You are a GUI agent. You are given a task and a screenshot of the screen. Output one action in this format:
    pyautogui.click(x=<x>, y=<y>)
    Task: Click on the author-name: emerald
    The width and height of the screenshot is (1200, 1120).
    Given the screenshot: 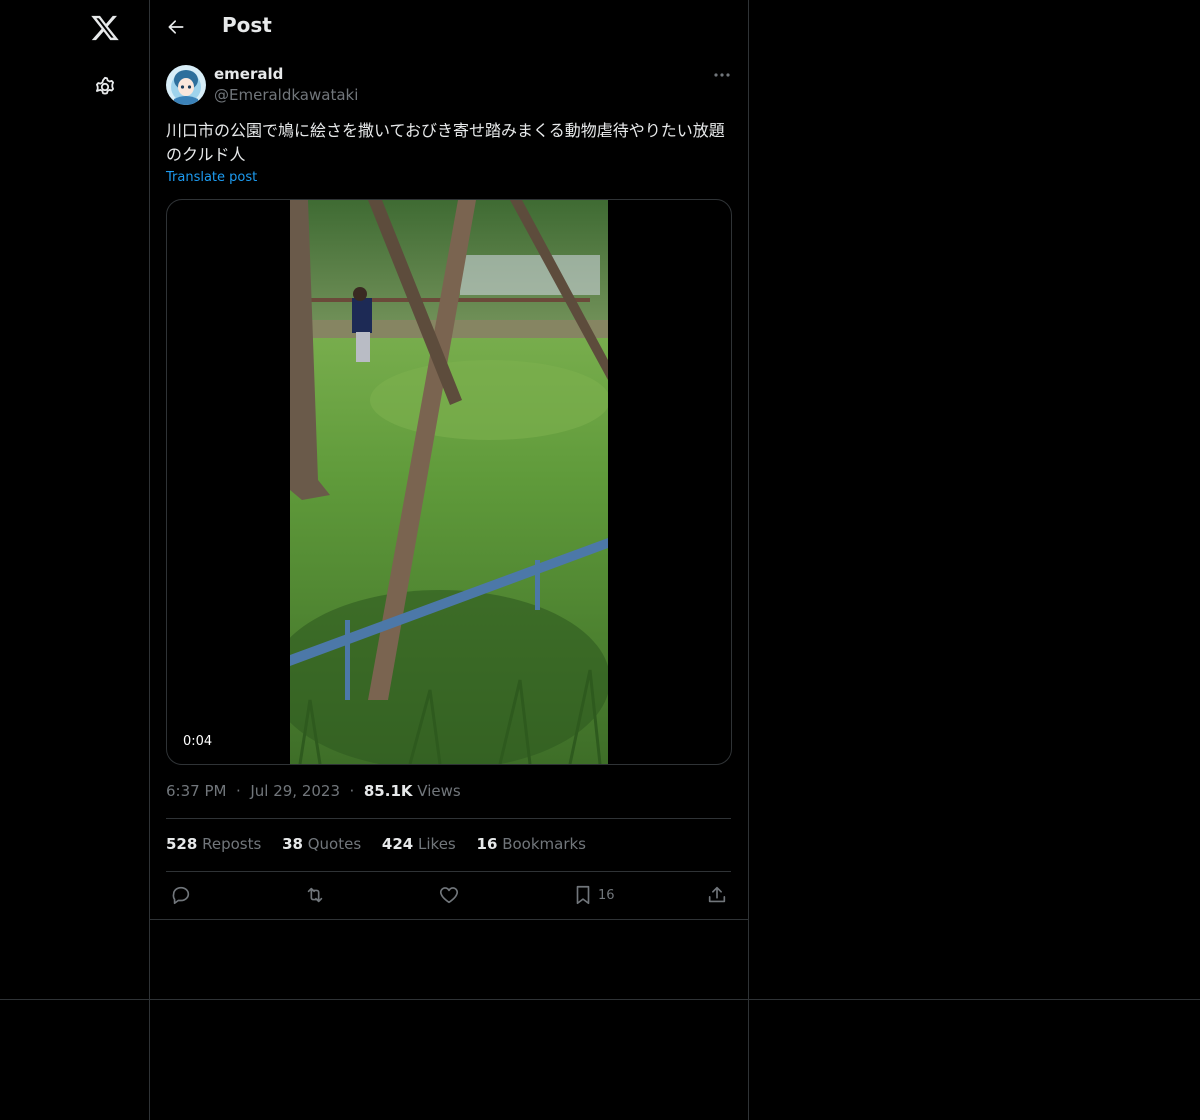 What is the action you would take?
    pyautogui.click(x=248, y=74)
    